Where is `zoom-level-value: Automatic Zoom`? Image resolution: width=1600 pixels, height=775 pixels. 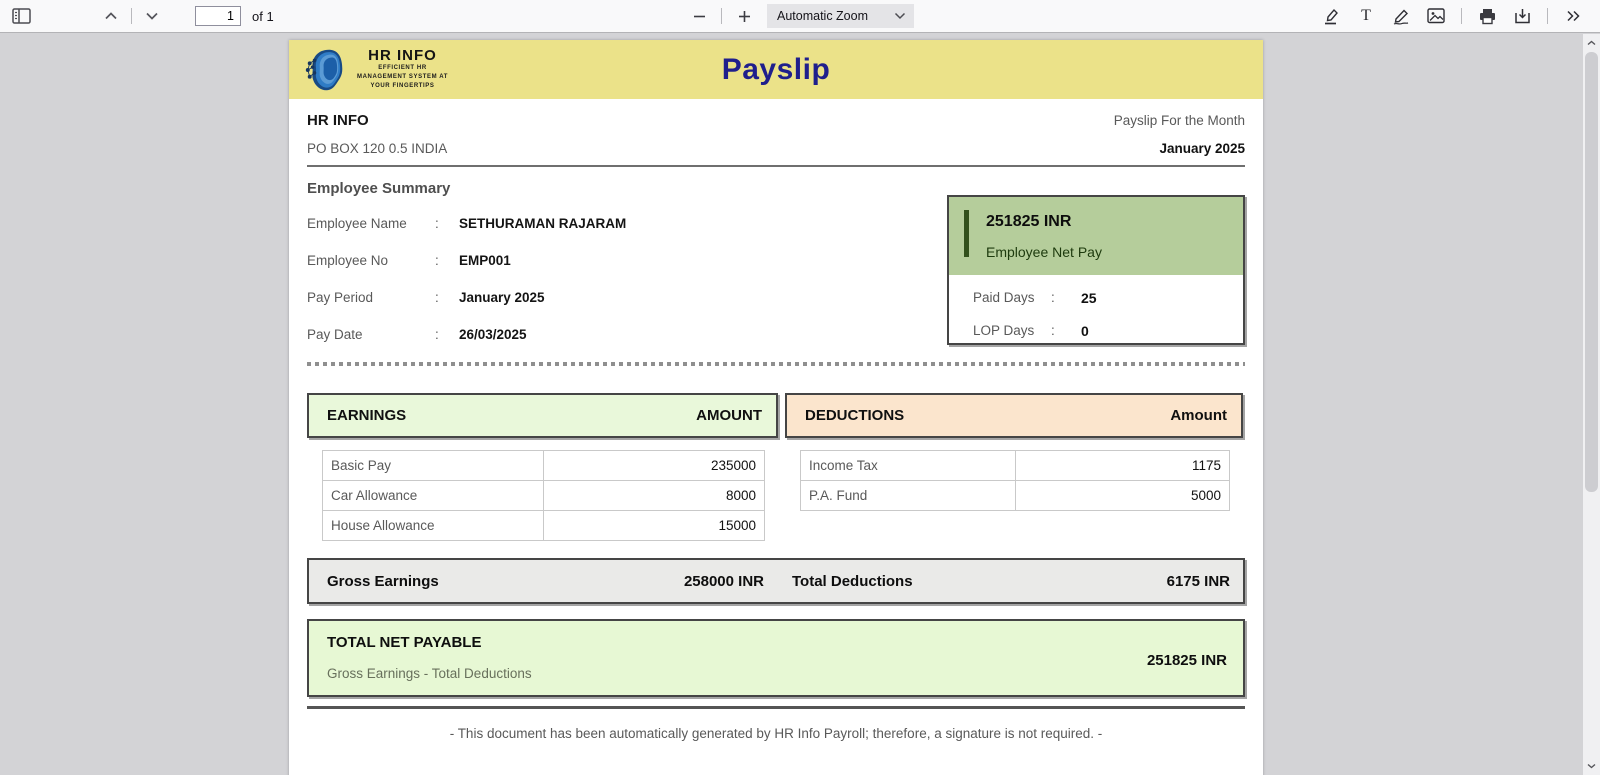
zoom-level-value: Automatic Zoom is located at coordinates (822, 16).